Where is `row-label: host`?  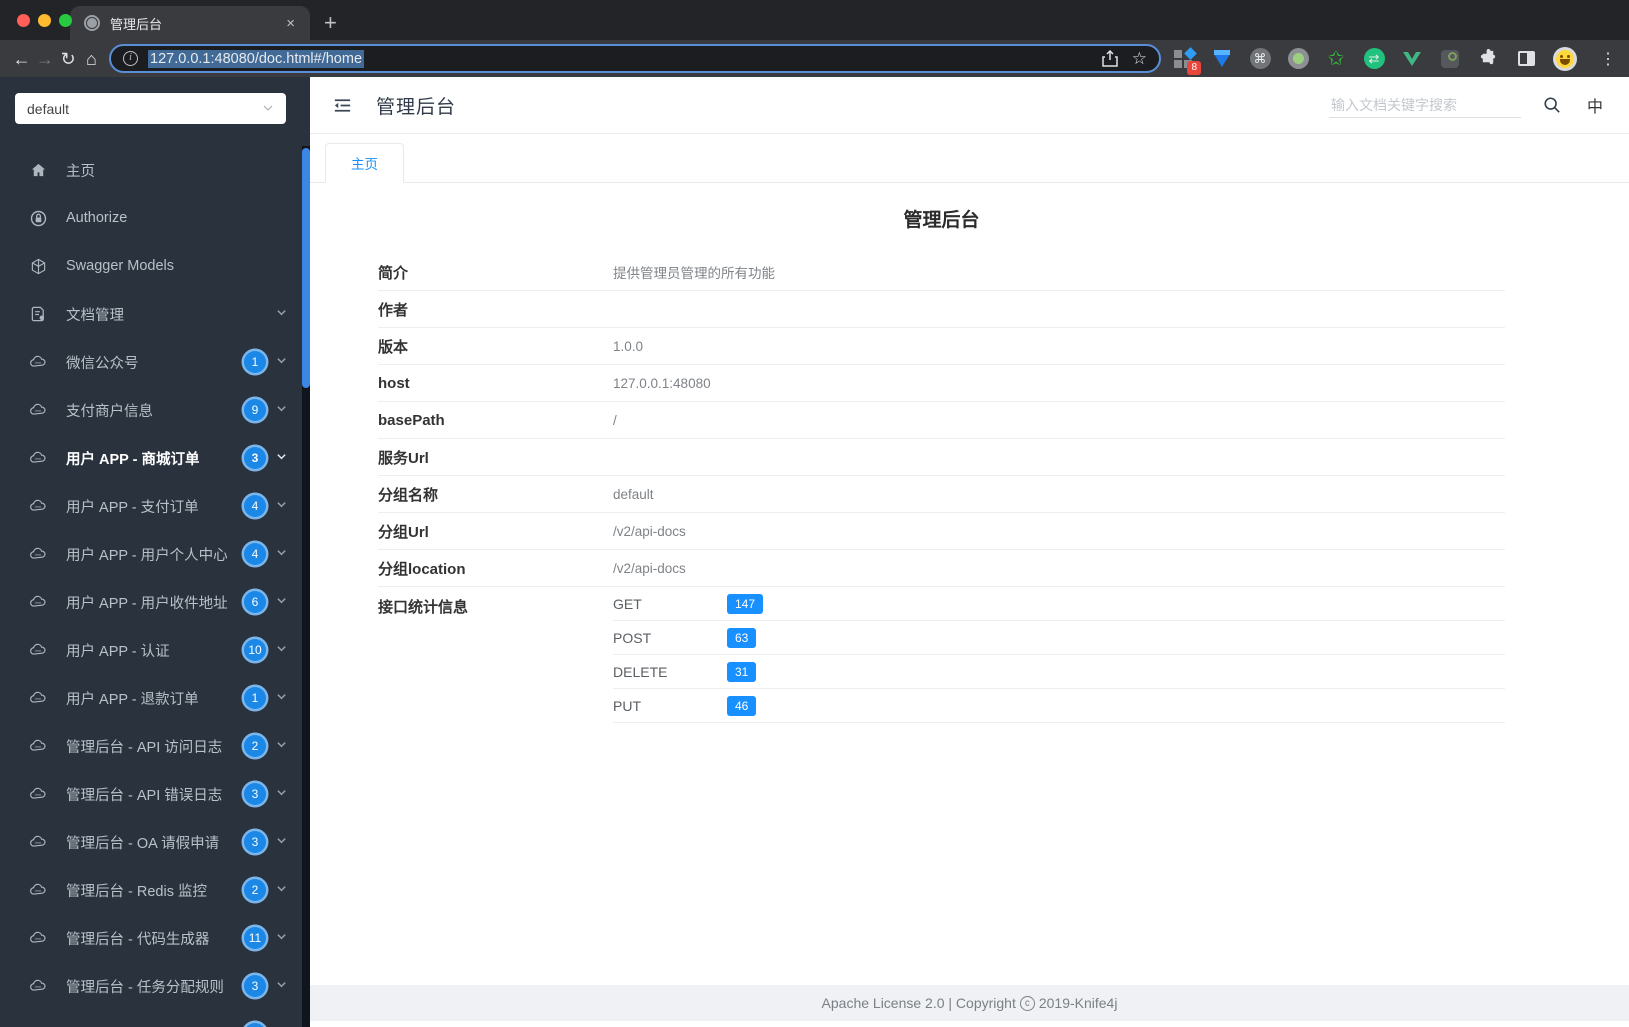
row-label: host is located at coordinates (394, 383).